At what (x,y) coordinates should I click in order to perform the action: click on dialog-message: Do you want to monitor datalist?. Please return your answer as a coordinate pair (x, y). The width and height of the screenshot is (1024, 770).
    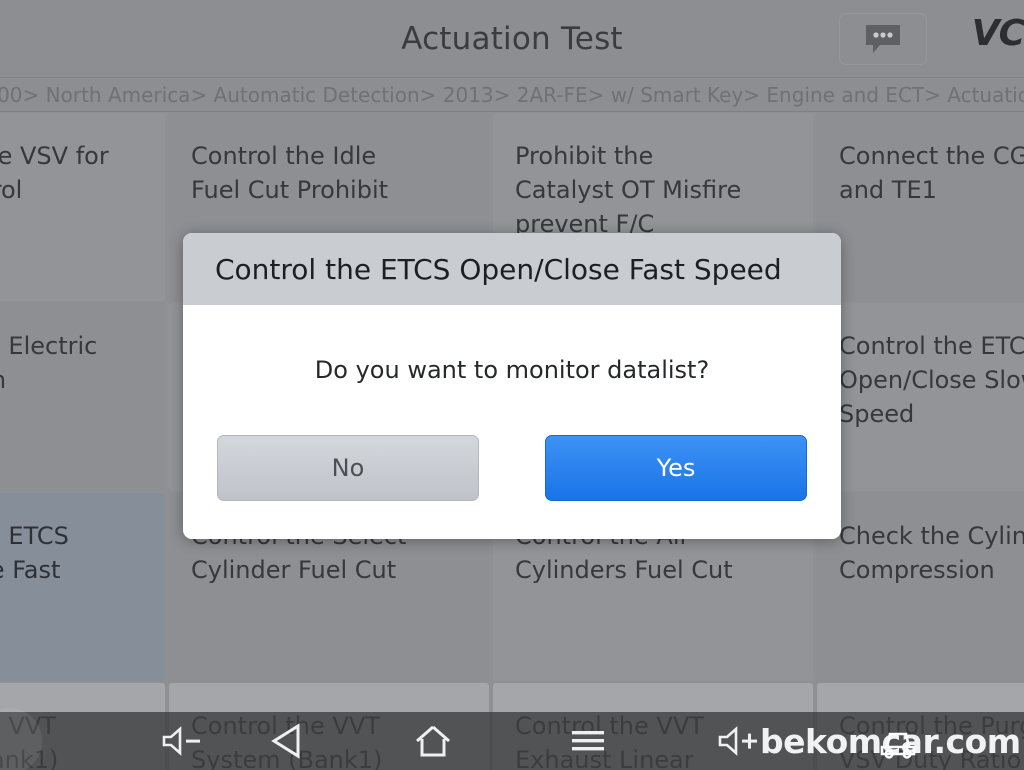
    Looking at the image, I should click on (512, 370).